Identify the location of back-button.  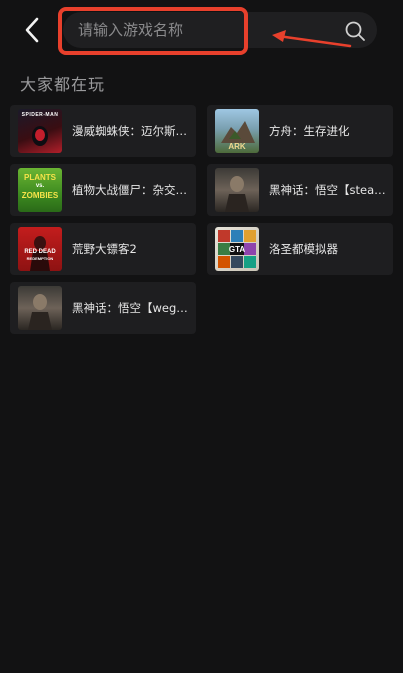
(32, 30).